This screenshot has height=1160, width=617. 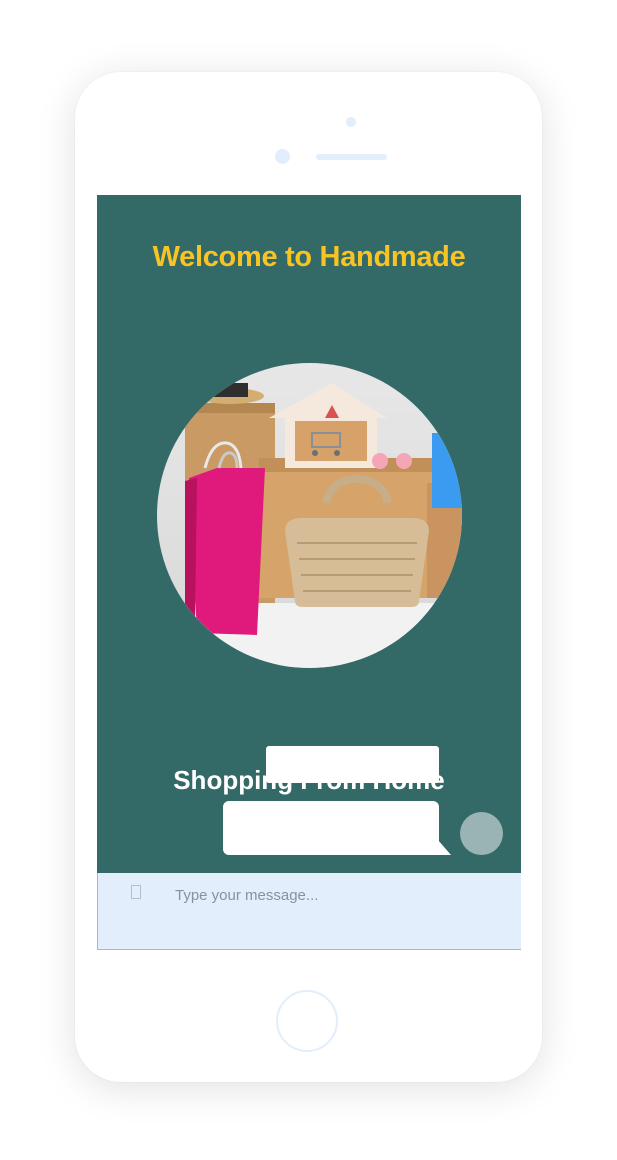 I want to click on chat-input-bar, so click(x=309, y=911).